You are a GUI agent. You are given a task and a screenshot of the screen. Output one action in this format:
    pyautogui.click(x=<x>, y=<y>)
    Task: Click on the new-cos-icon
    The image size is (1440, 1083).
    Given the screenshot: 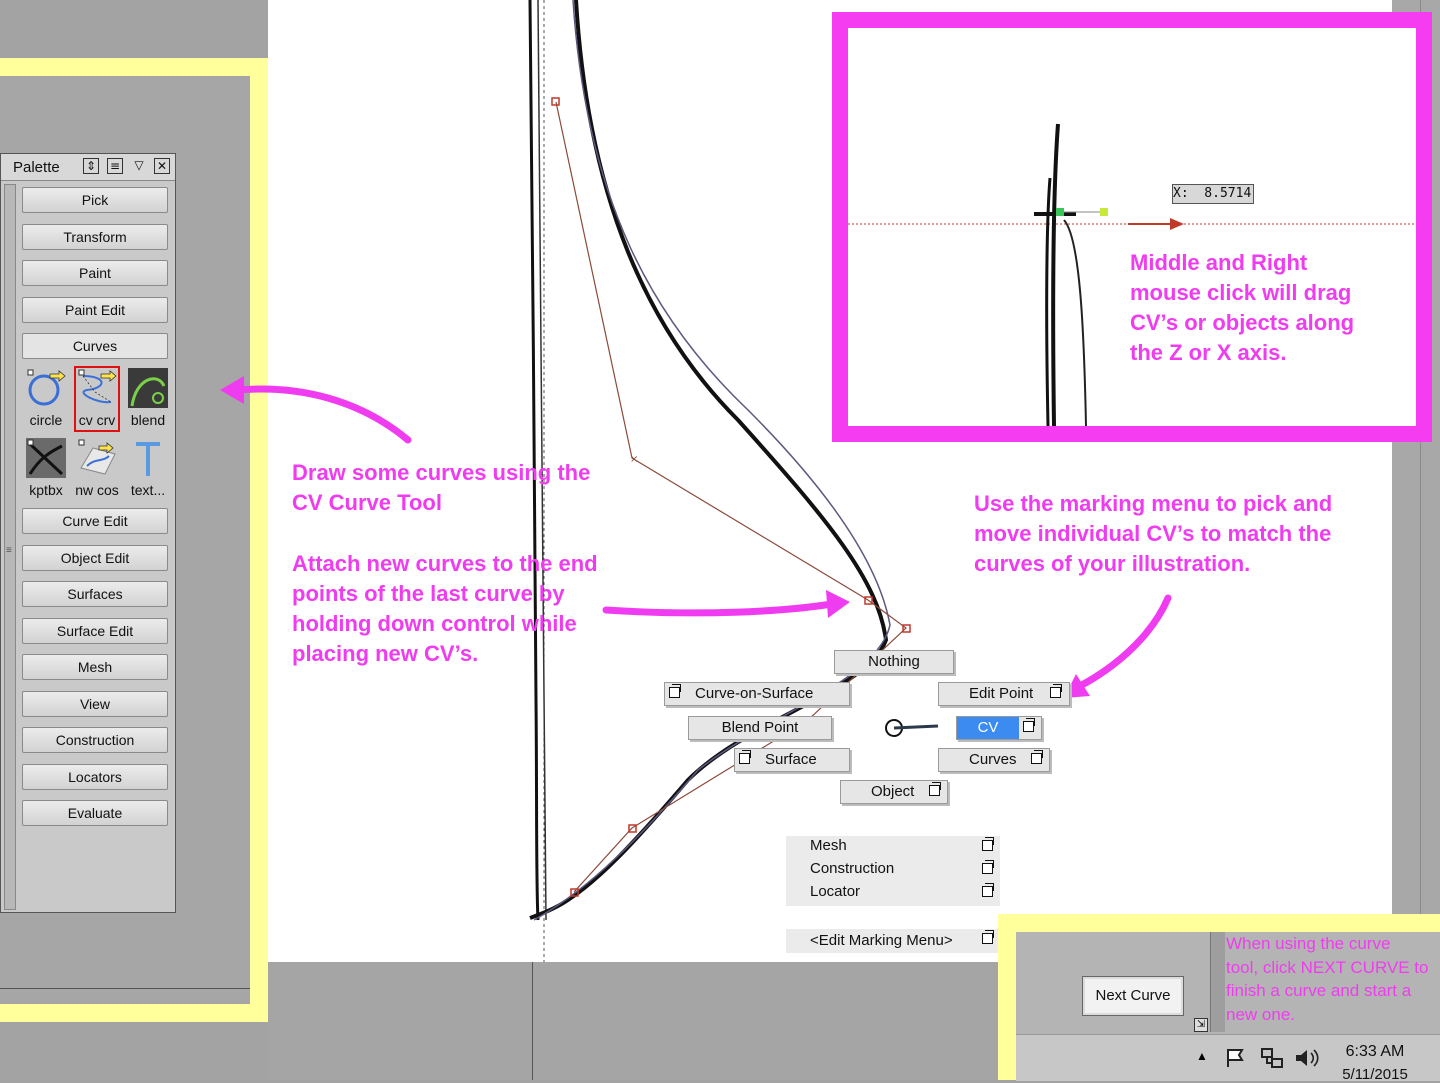 What is the action you would take?
    pyautogui.click(x=97, y=457)
    